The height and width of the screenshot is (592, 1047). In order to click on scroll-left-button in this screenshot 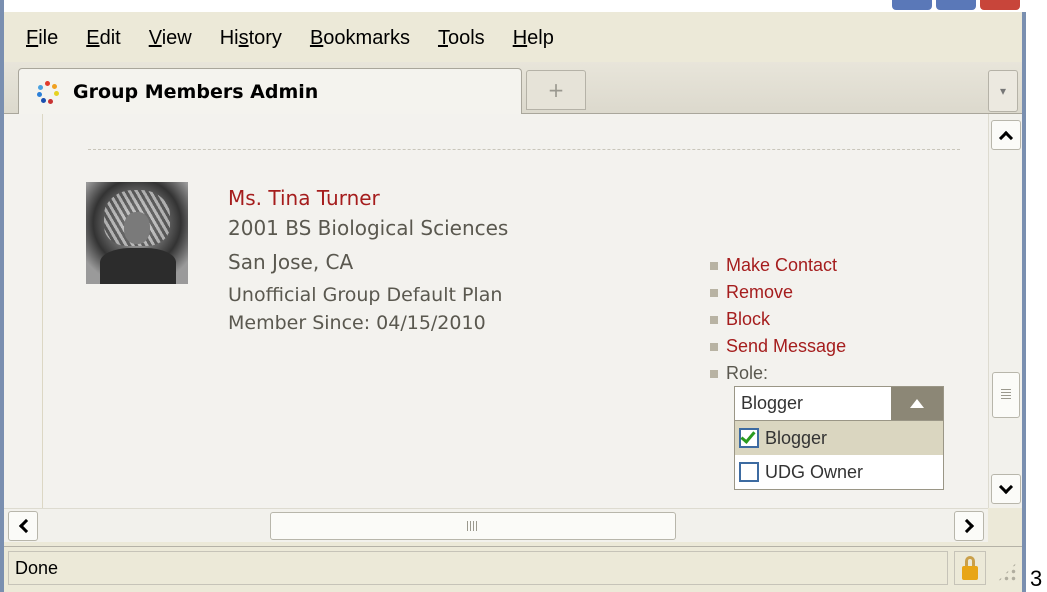, I will do `click(23, 526)`.